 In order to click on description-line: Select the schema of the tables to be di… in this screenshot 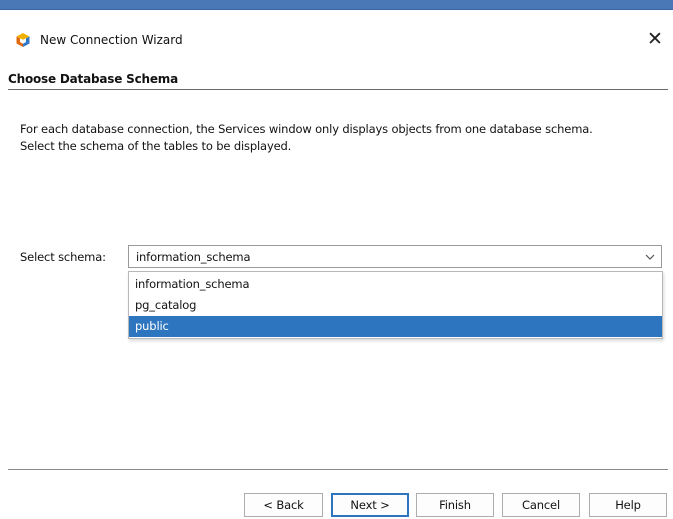, I will do `click(156, 146)`.